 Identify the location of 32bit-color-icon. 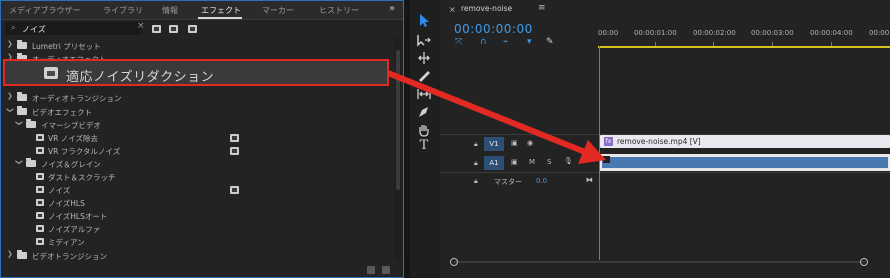
(173, 29).